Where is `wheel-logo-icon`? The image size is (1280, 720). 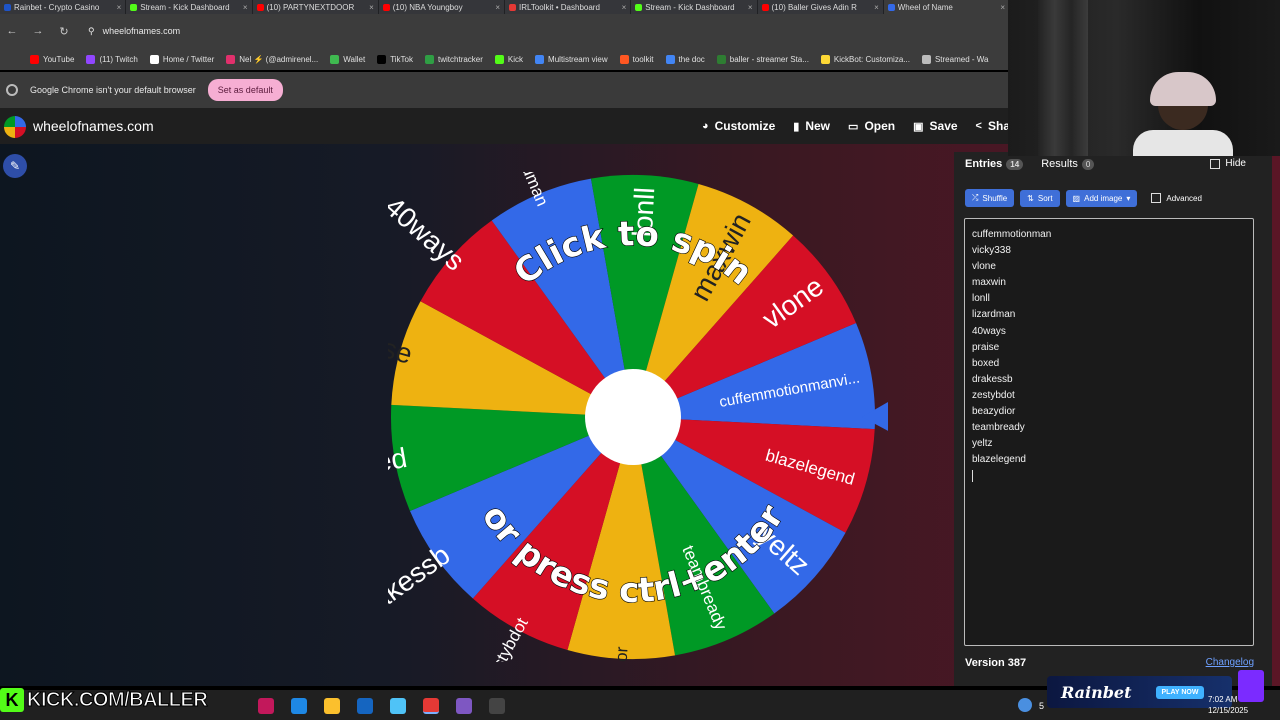
wheel-logo-icon is located at coordinates (15, 127).